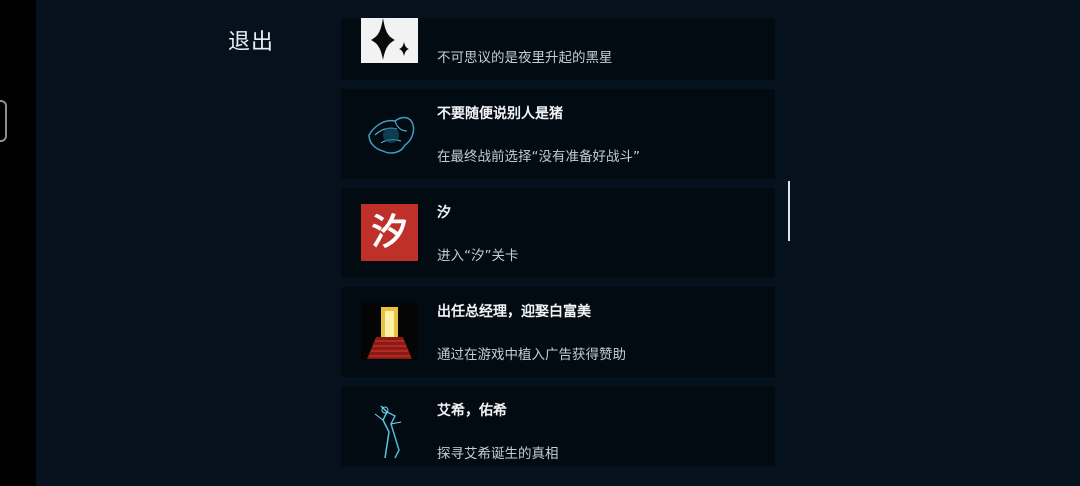 The height and width of the screenshot is (486, 1080). What do you see at coordinates (3, 121) in the screenshot?
I see `side-handle` at bounding box center [3, 121].